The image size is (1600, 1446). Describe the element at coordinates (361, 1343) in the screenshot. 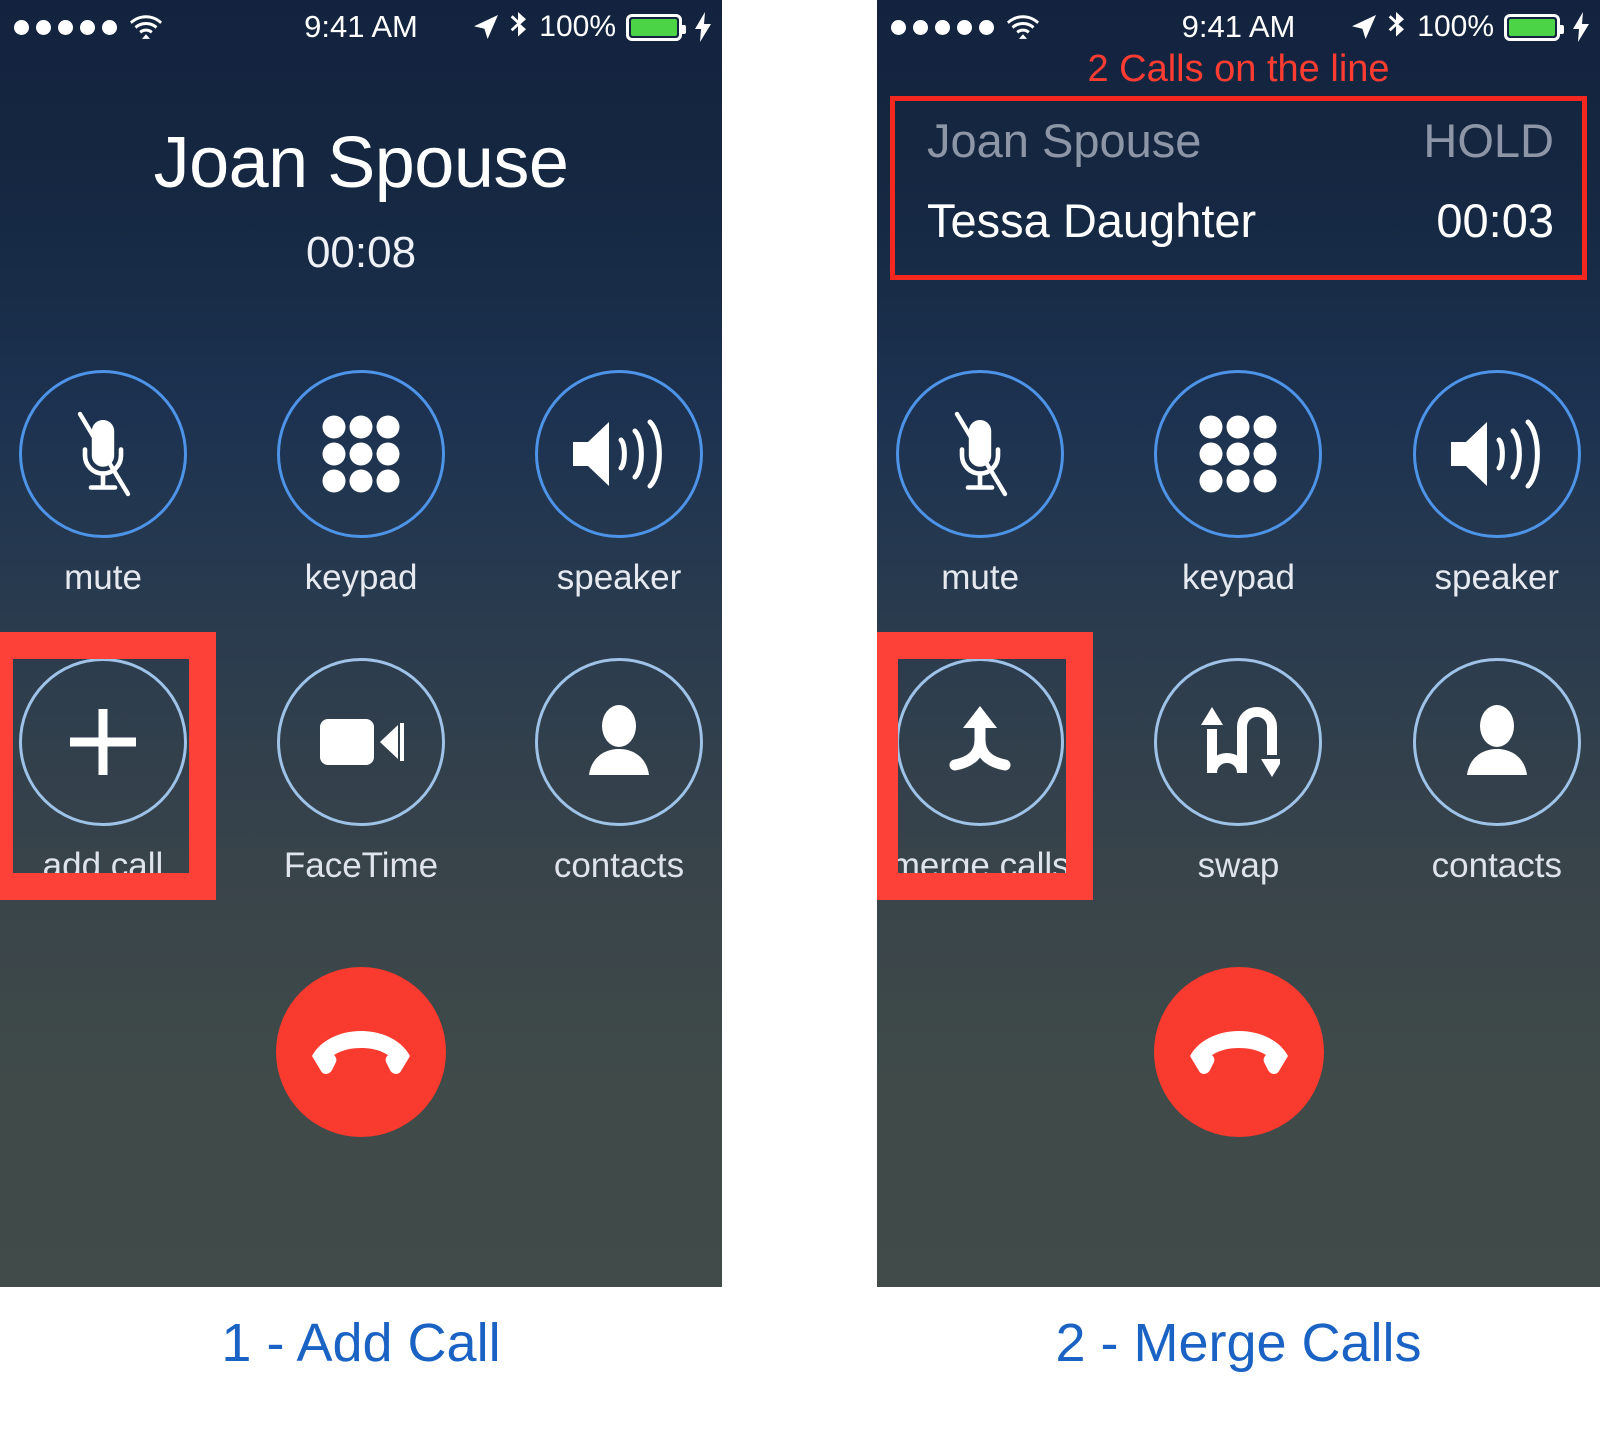

I see `caption-step-1: 1 - Add Call` at that location.